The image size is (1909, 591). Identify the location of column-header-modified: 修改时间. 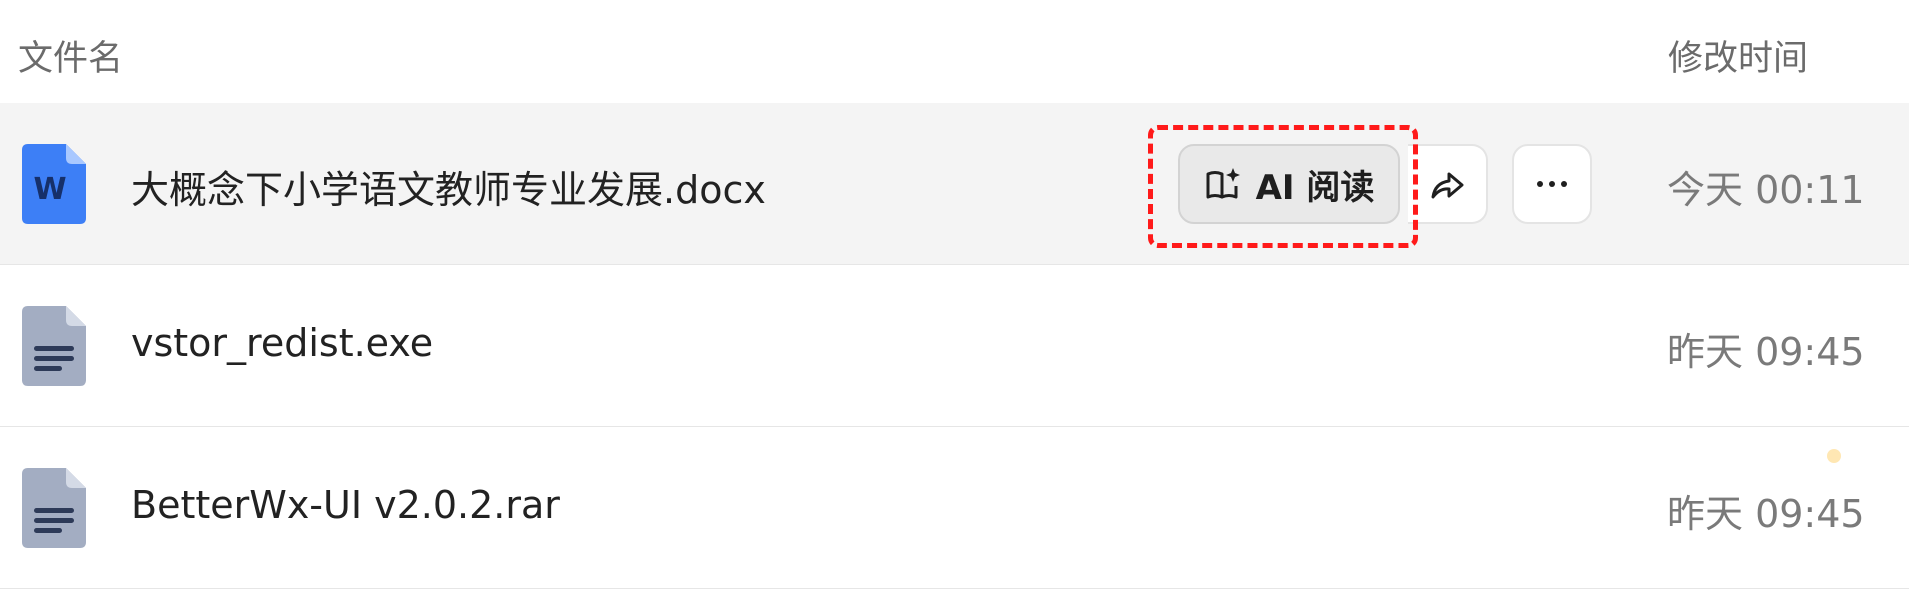
(1738, 55).